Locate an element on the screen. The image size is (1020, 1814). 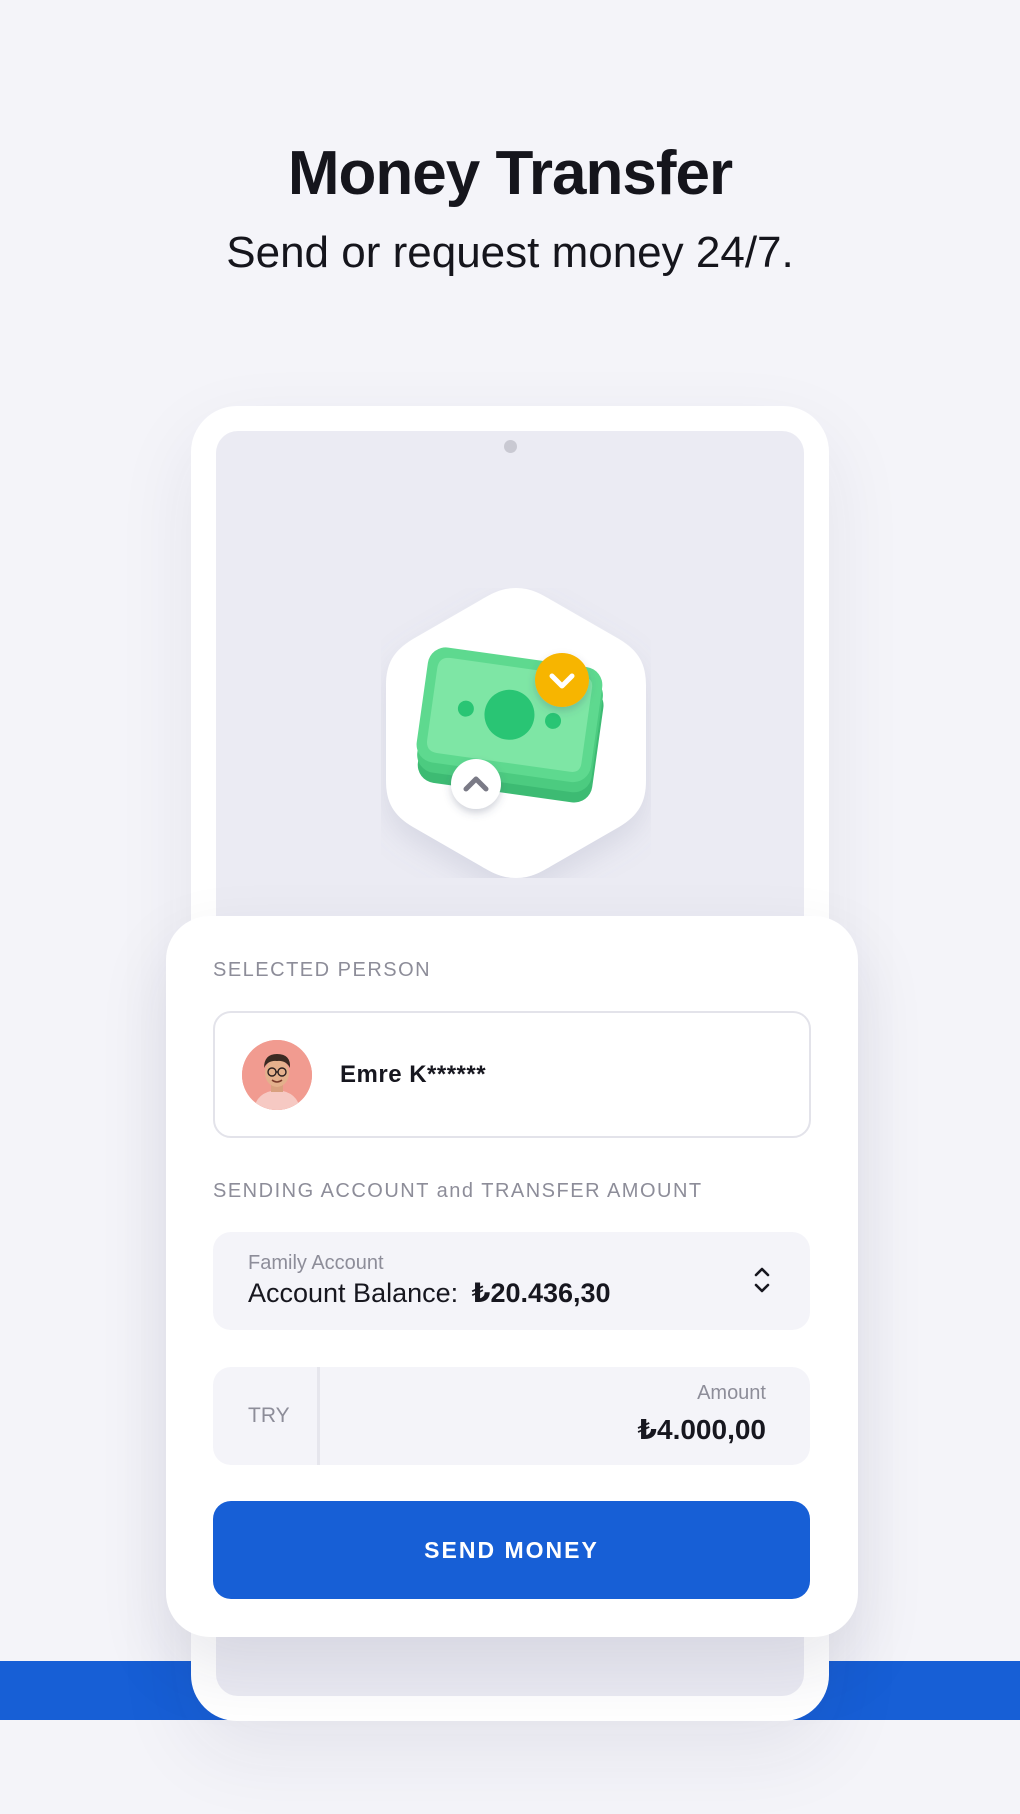
person-name: Emre K****** is located at coordinates (413, 1074).